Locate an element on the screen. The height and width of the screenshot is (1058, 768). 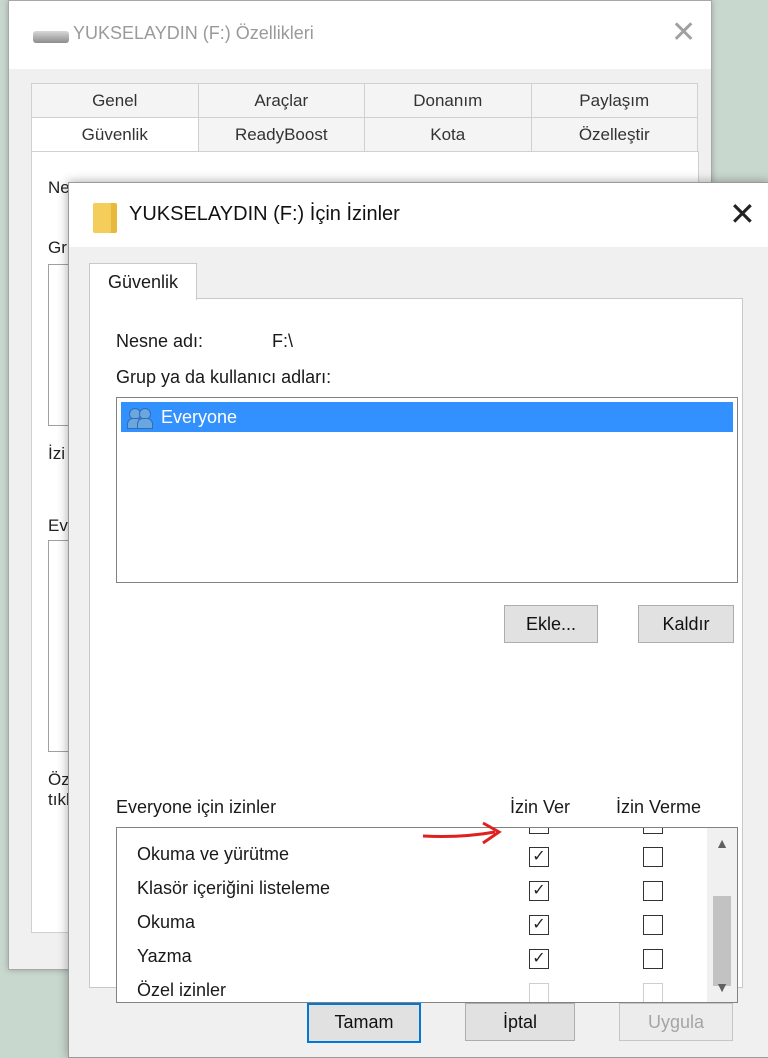
permission-name: Okuma is located at coordinates (166, 922).